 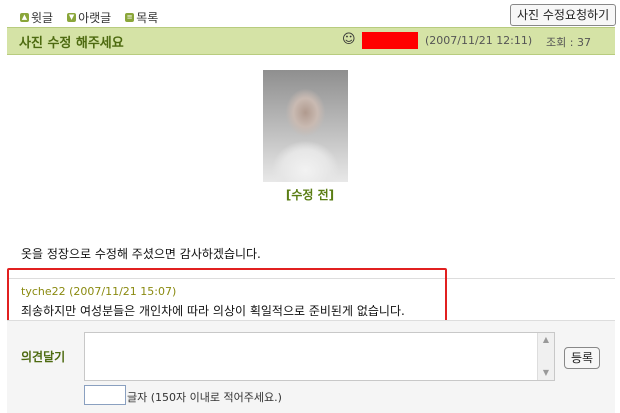 I want to click on post-title-bar: 사진 수정 해주세요 ☺ (2007/11/21 12:11) 조회 : 37, so click(x=311, y=41).